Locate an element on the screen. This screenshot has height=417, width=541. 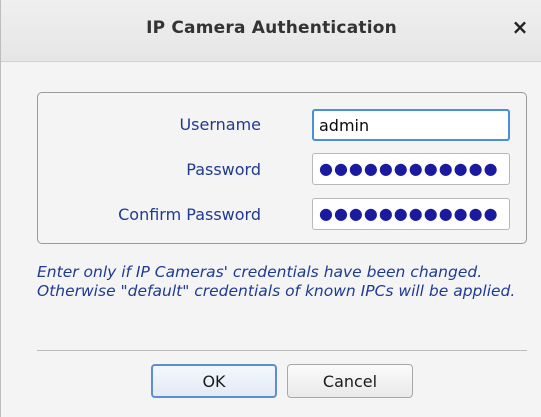
username-label: Username is located at coordinates (220, 124).